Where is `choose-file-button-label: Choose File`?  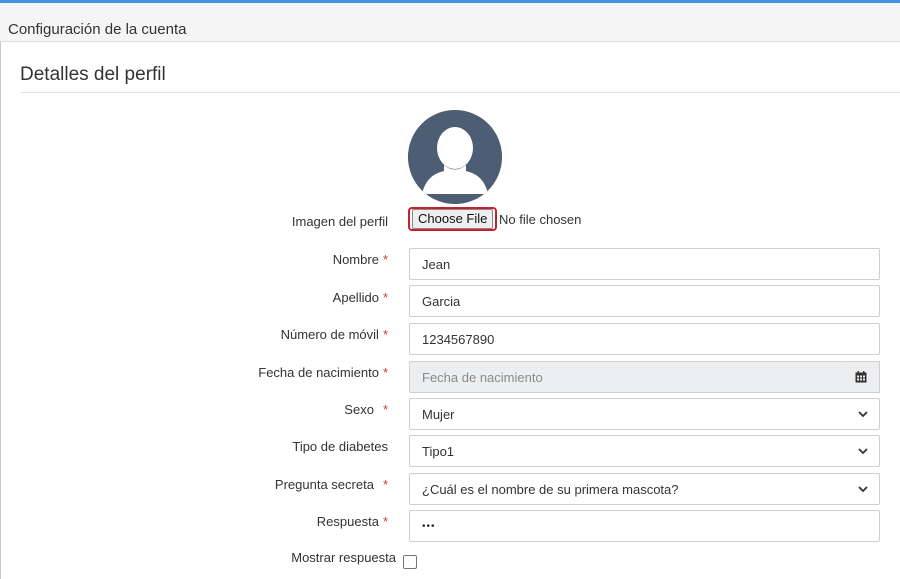 choose-file-button-label: Choose File is located at coordinates (453, 219).